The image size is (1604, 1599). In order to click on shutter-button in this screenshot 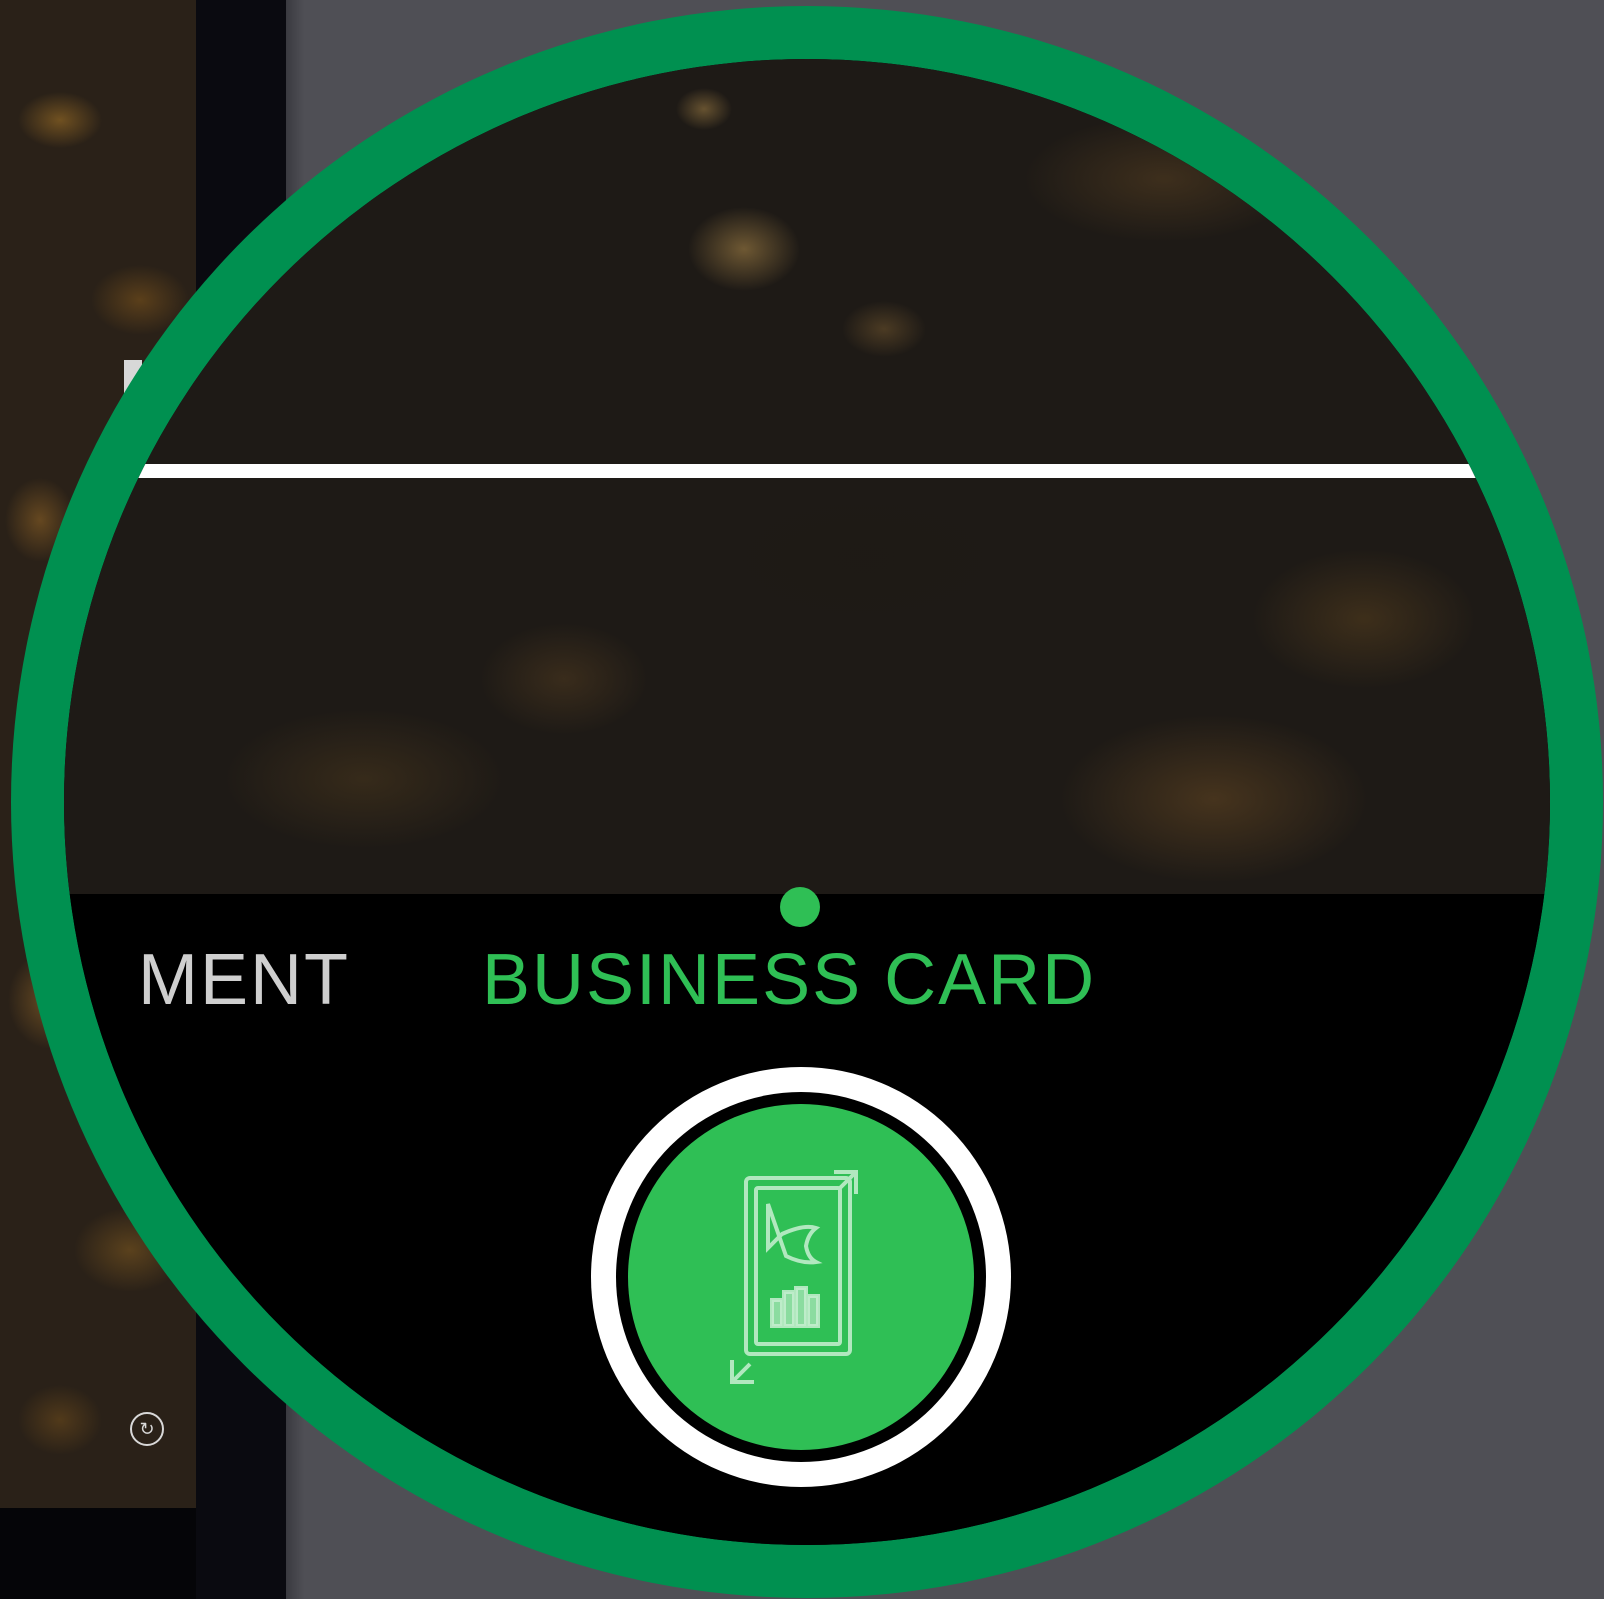, I will do `click(801, 1277)`.